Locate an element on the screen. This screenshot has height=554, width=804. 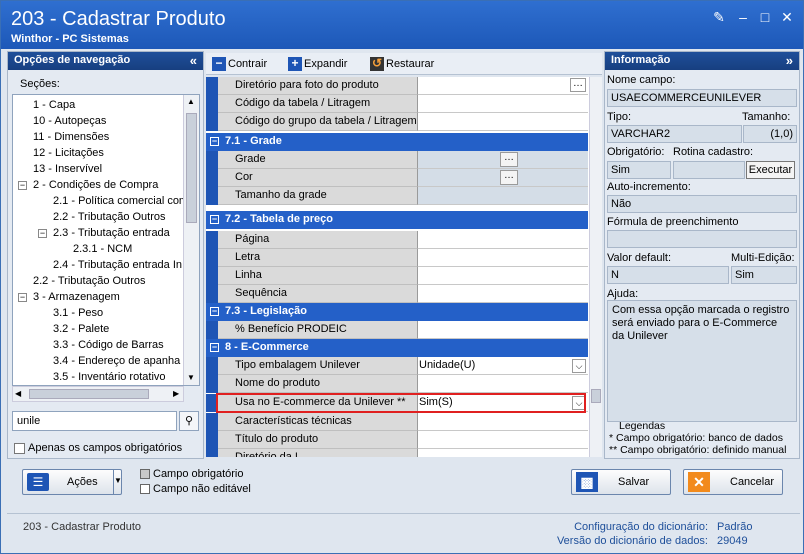
tree-horizontal-scrollbar: ◀ ▶ is located at coordinates (98, 394).